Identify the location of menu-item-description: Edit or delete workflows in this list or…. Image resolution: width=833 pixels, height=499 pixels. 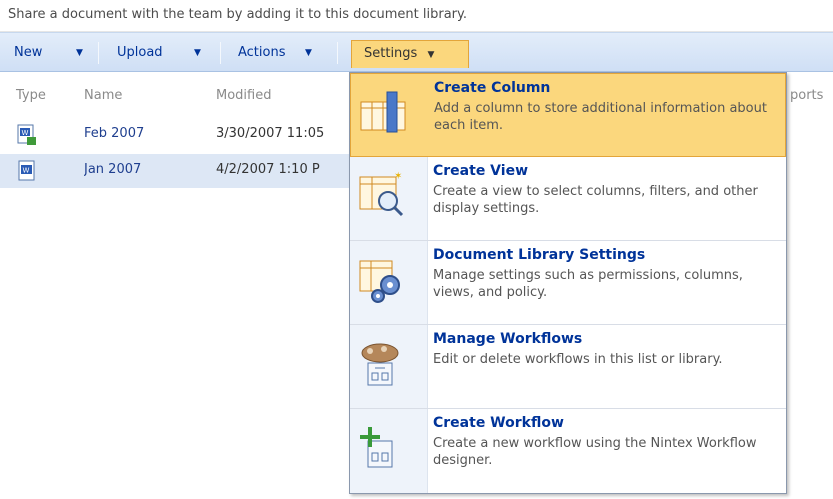
(578, 359).